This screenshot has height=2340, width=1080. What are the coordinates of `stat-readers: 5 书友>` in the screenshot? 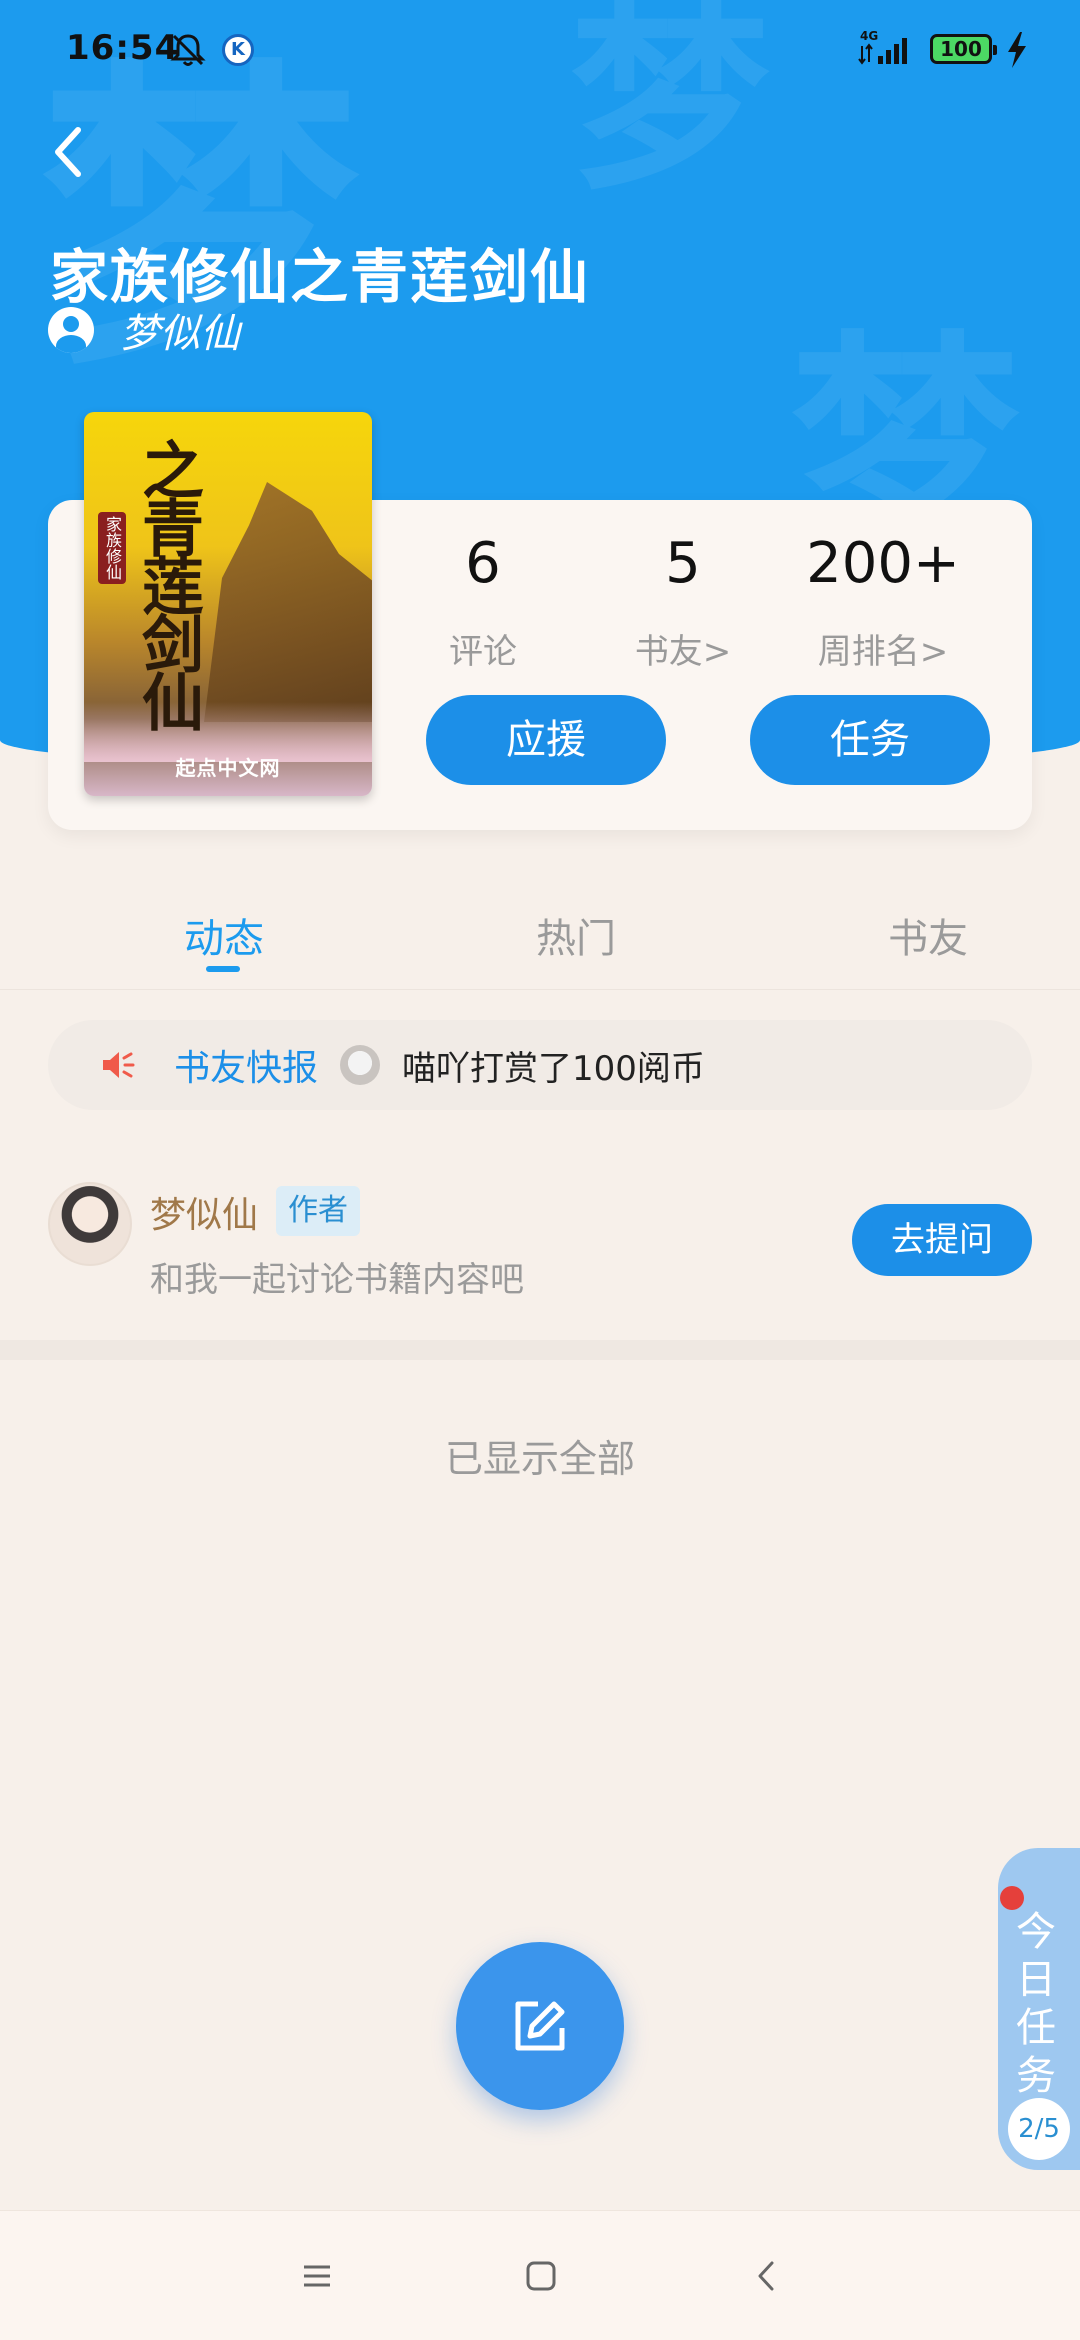 It's located at (683, 604).